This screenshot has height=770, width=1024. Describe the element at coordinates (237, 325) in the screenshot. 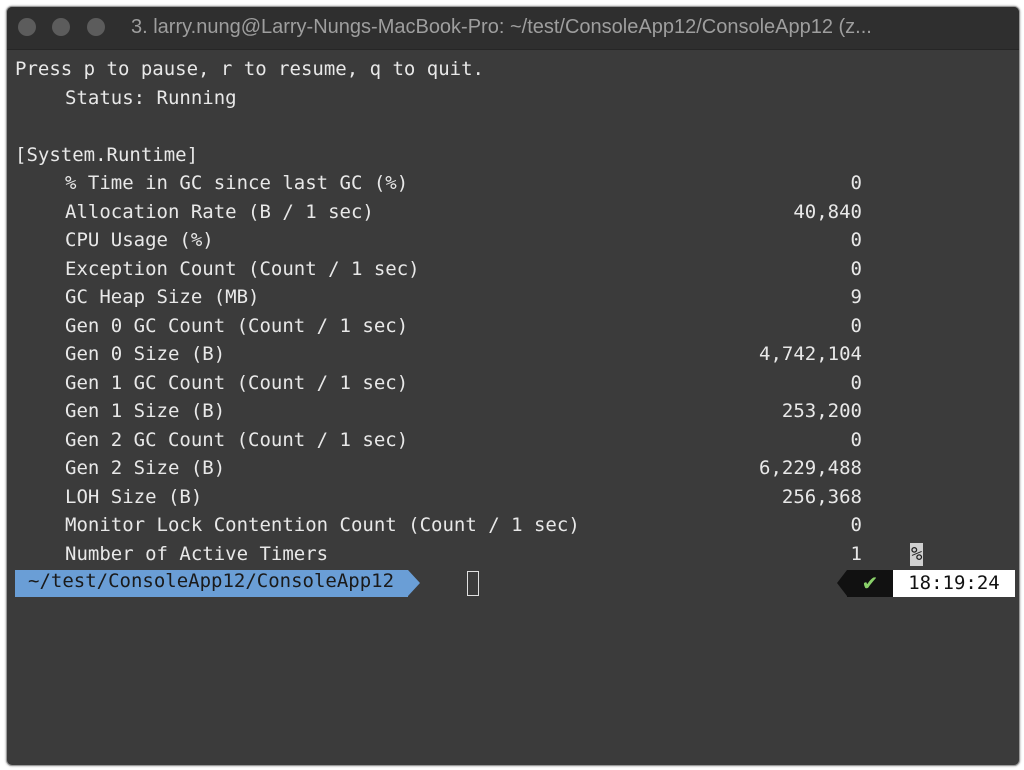

I see `counter-name: Gen 0 GC Count (Count / 1 sec)` at that location.